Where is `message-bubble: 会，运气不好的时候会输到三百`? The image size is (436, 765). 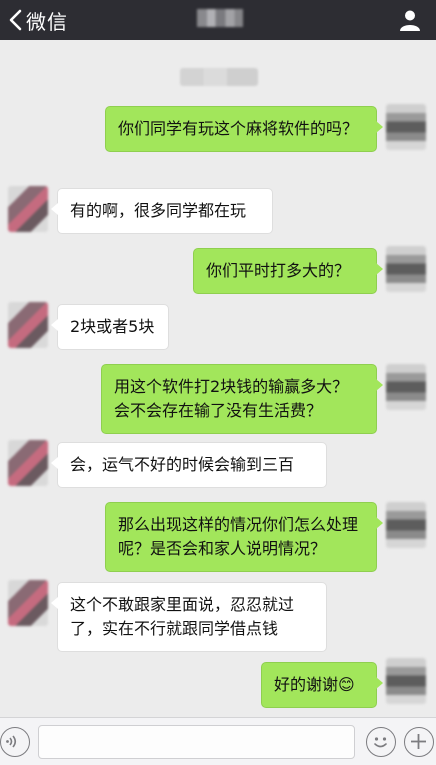 message-bubble: 会，运气不好的时候会输到三百 is located at coordinates (189, 465).